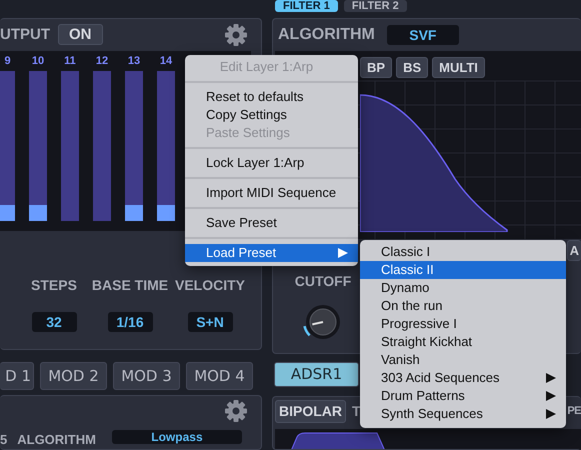 This screenshot has height=450, width=581. What do you see at coordinates (177, 437) in the screenshot?
I see `algorithm-value: Lowpass` at bounding box center [177, 437].